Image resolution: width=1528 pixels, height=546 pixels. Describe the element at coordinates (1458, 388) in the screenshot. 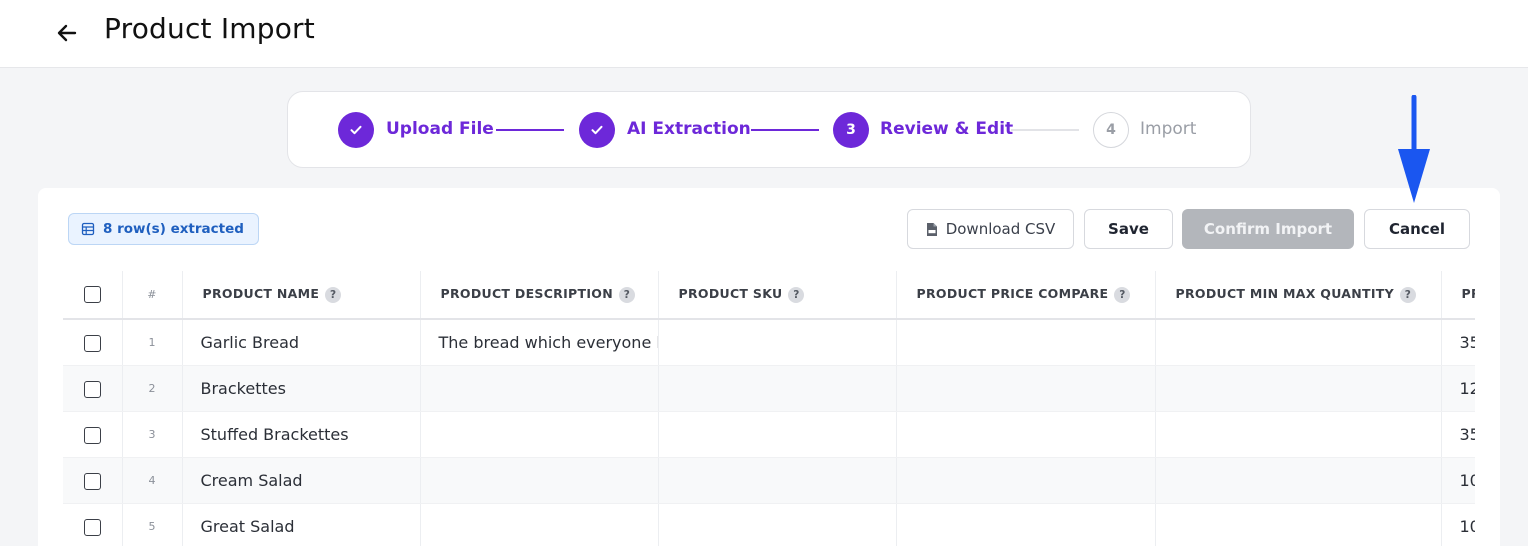

I see `cell-product-price: 12` at that location.